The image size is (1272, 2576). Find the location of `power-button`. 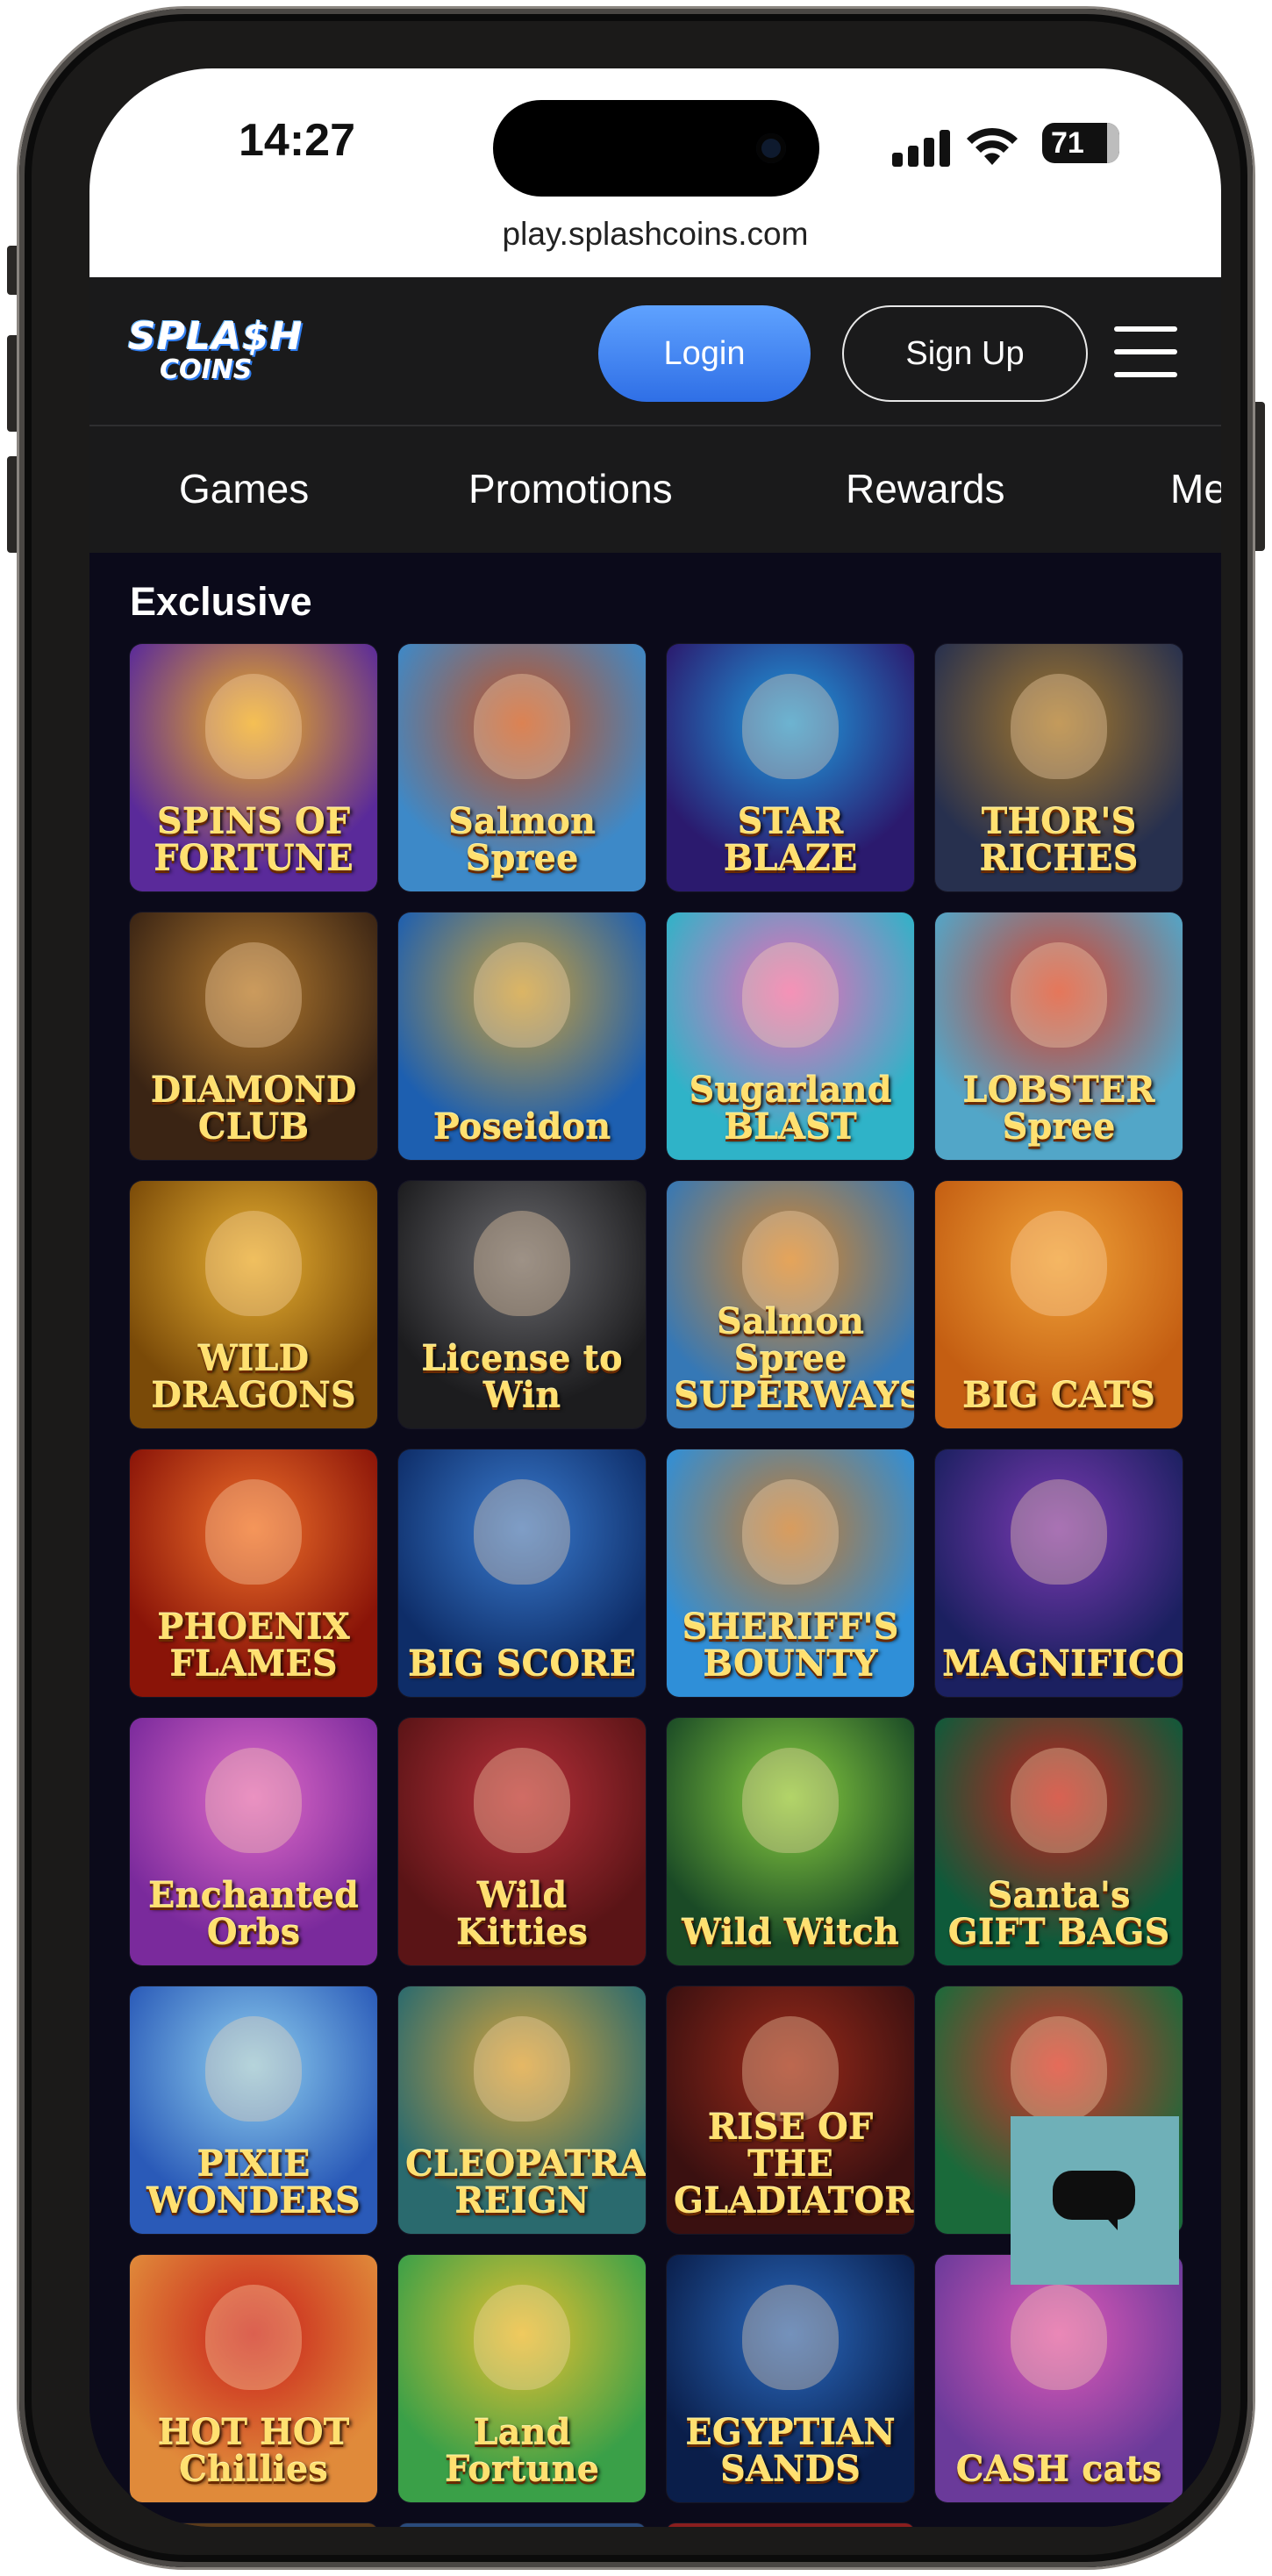

power-button is located at coordinates (1258, 476).